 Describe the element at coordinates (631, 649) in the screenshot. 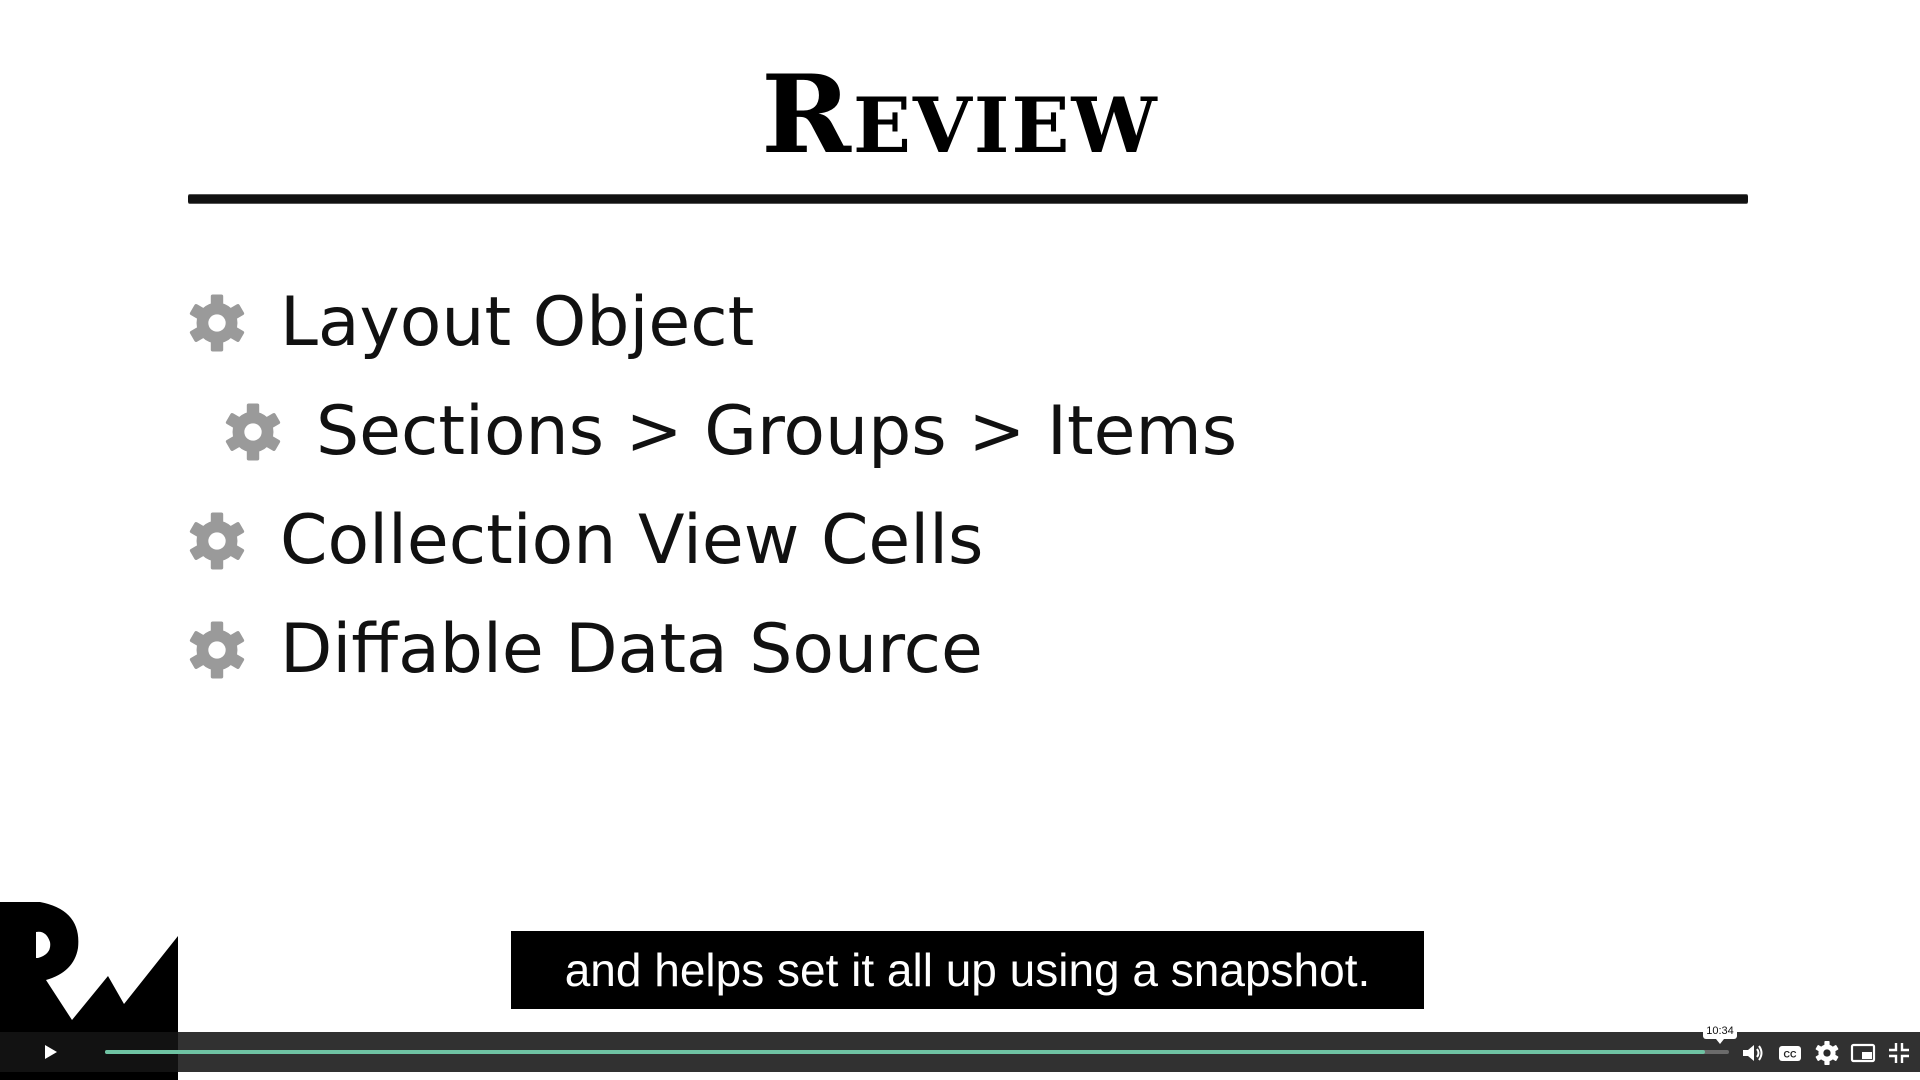

I see `bullet-text: Diffable Data Source` at that location.